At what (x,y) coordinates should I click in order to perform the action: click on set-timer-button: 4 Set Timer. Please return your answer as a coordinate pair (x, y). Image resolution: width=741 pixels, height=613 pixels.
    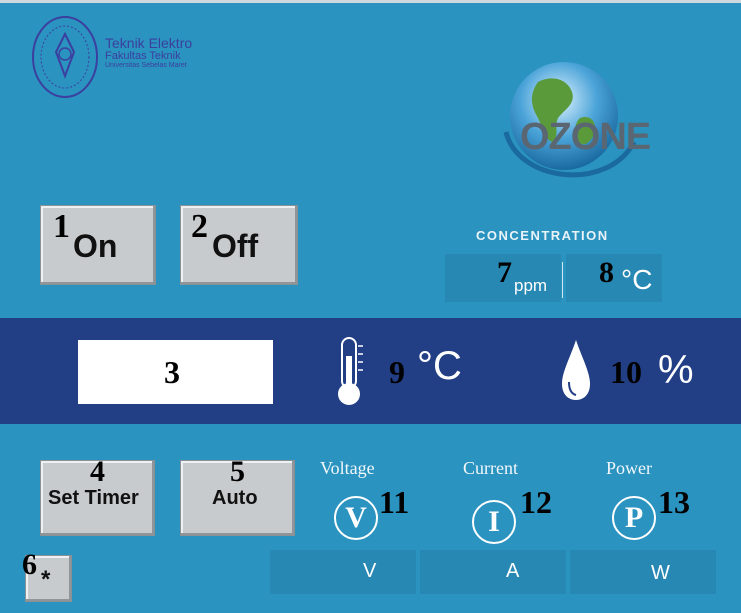
    Looking at the image, I should click on (97, 495).